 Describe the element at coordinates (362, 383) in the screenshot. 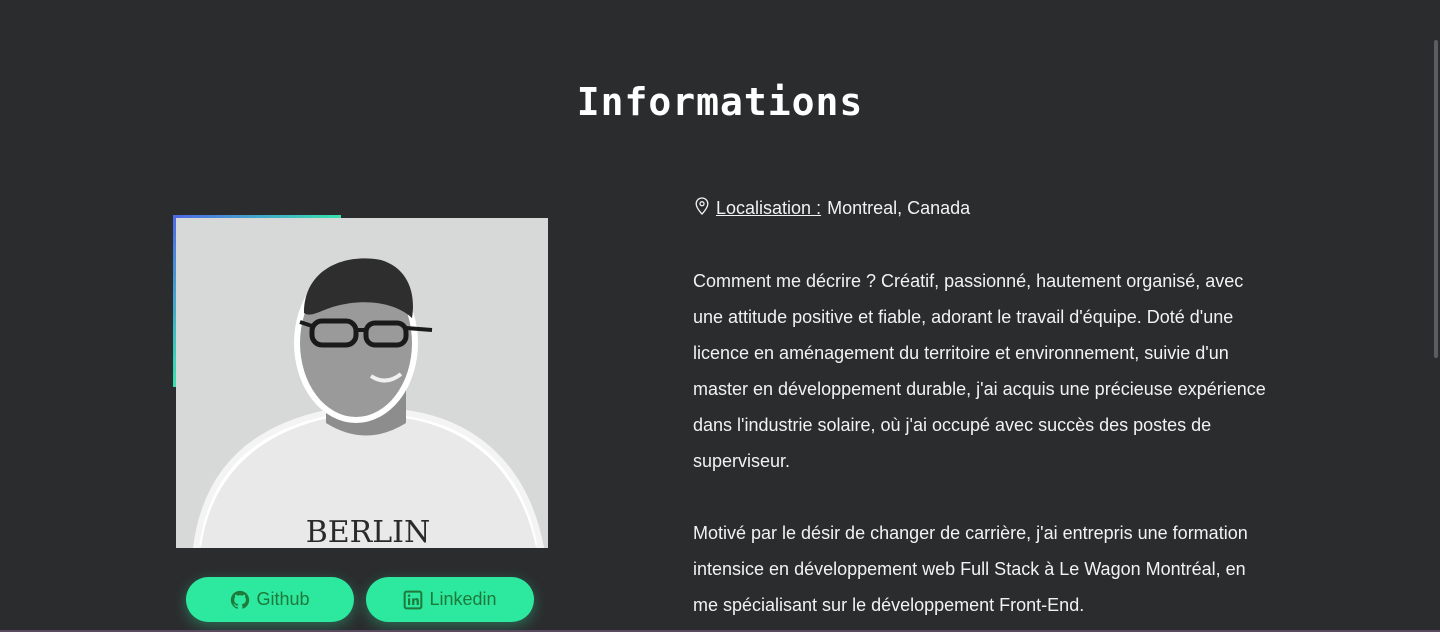

I see `profile-photo: BERLIN` at that location.